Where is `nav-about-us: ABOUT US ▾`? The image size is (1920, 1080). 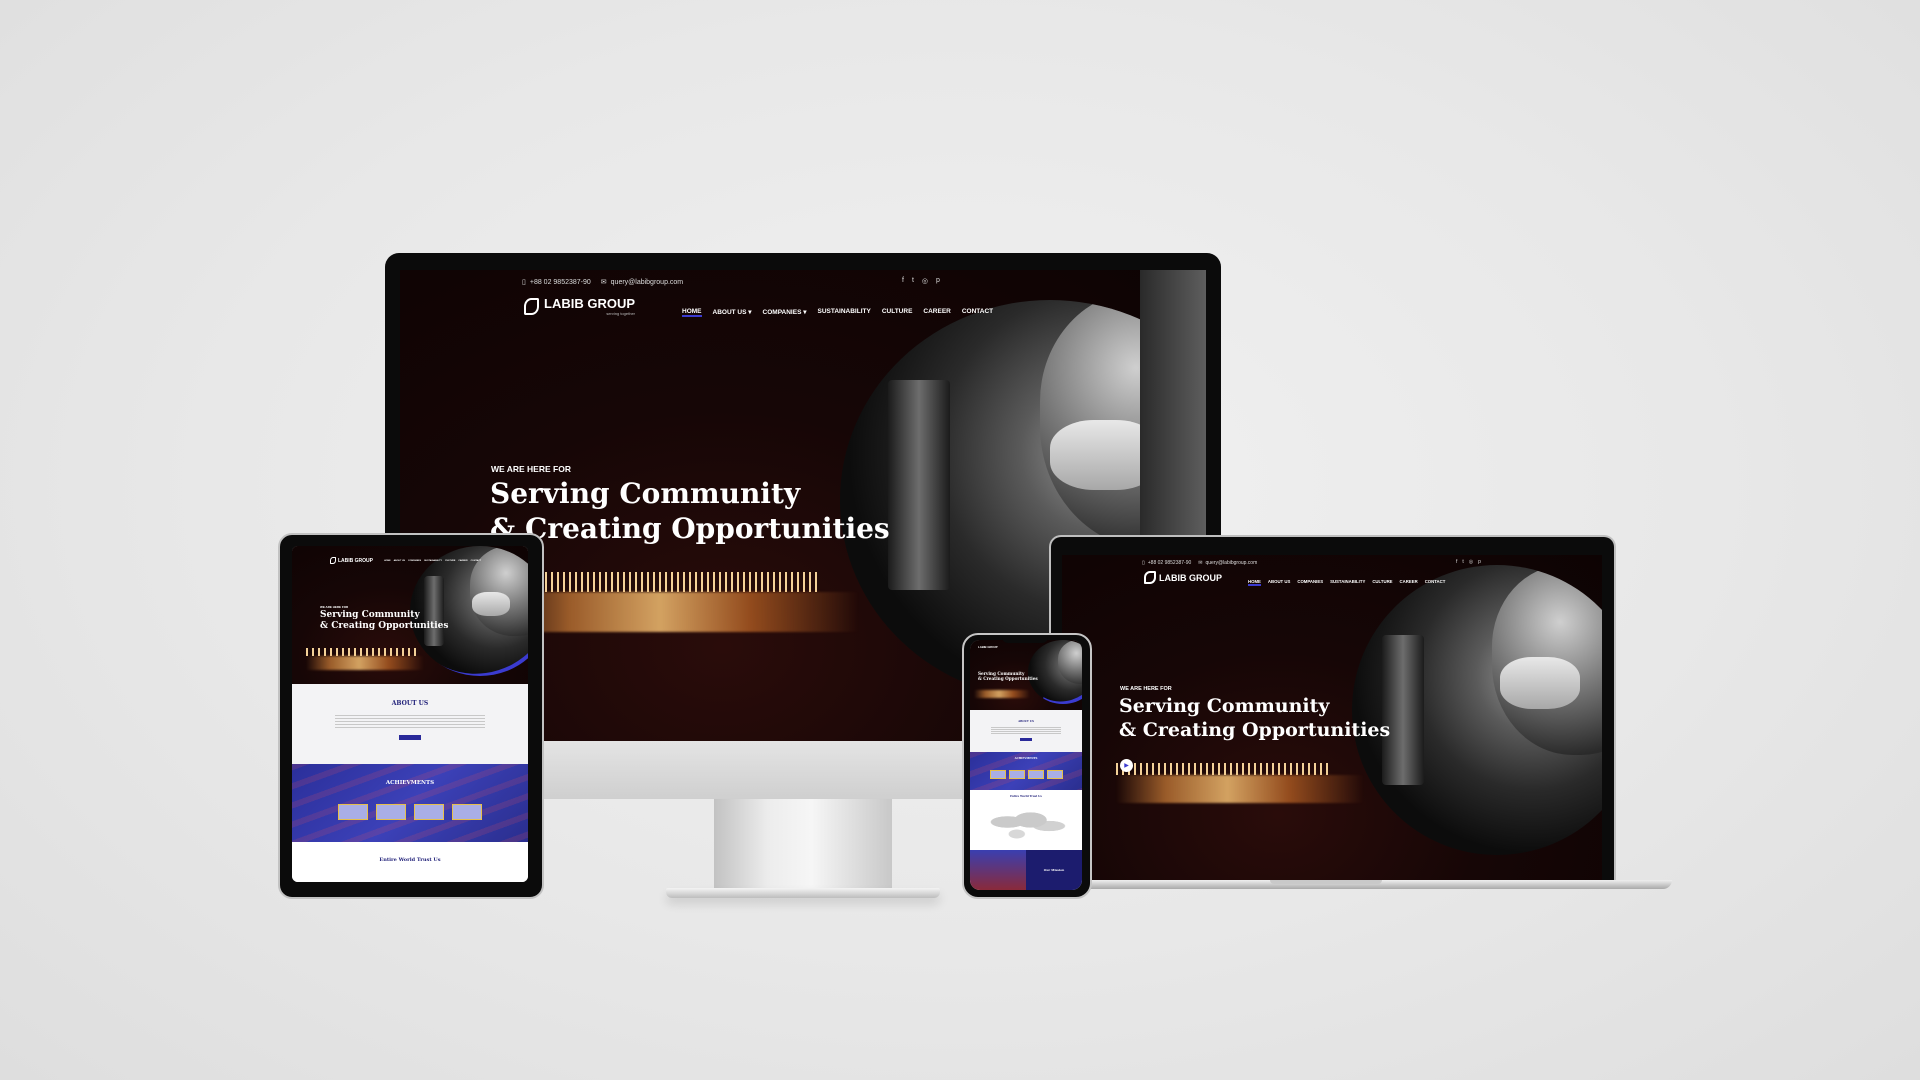 nav-about-us: ABOUT US ▾ is located at coordinates (732, 312).